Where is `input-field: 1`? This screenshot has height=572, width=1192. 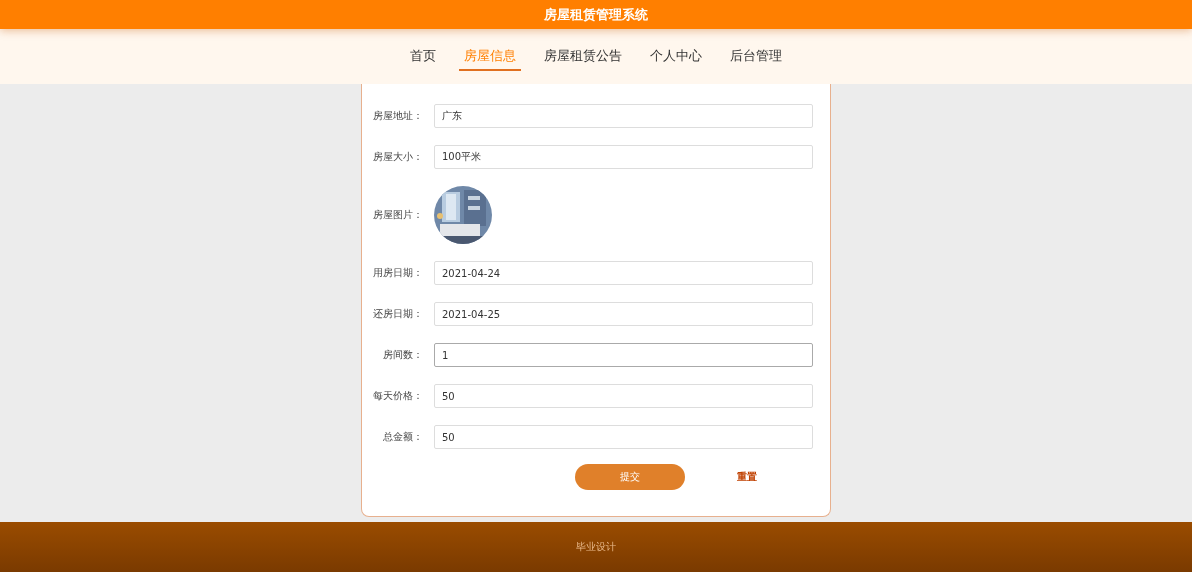
input-field: 1 is located at coordinates (623, 355).